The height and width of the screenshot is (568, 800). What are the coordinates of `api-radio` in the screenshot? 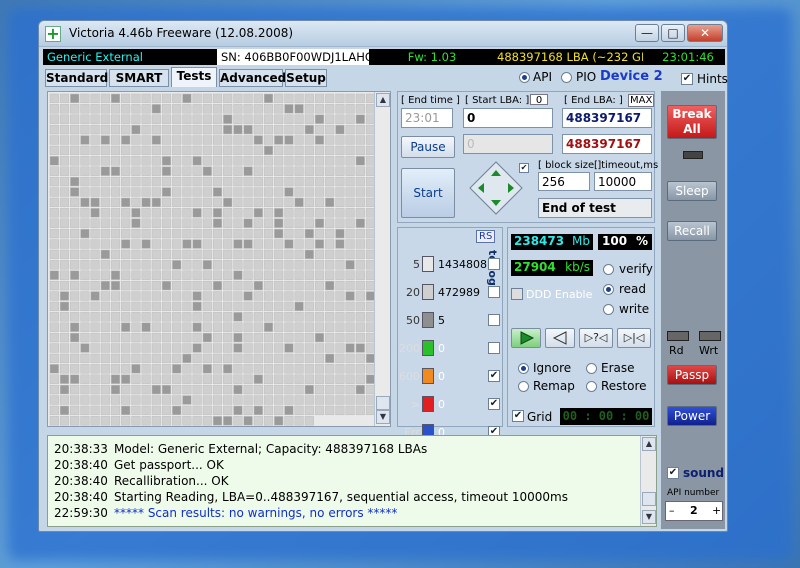 It's located at (524, 77).